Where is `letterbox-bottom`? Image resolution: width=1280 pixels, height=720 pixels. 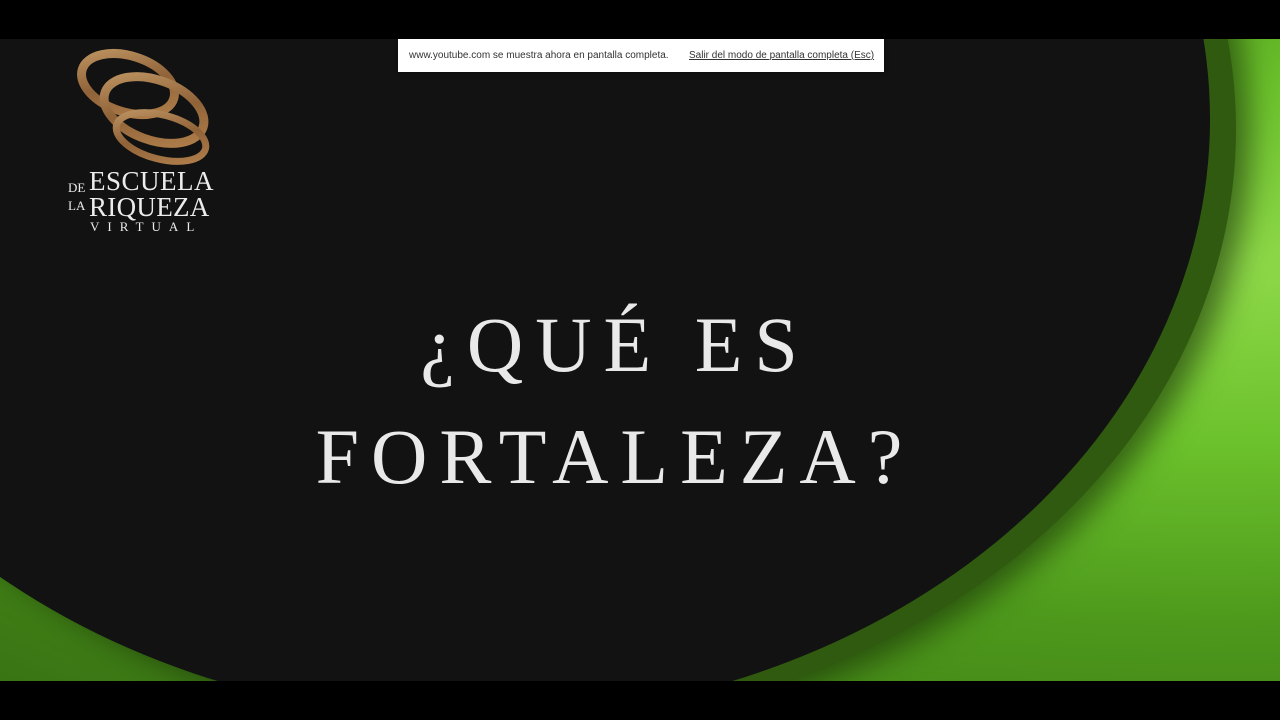
letterbox-bottom is located at coordinates (640, 700).